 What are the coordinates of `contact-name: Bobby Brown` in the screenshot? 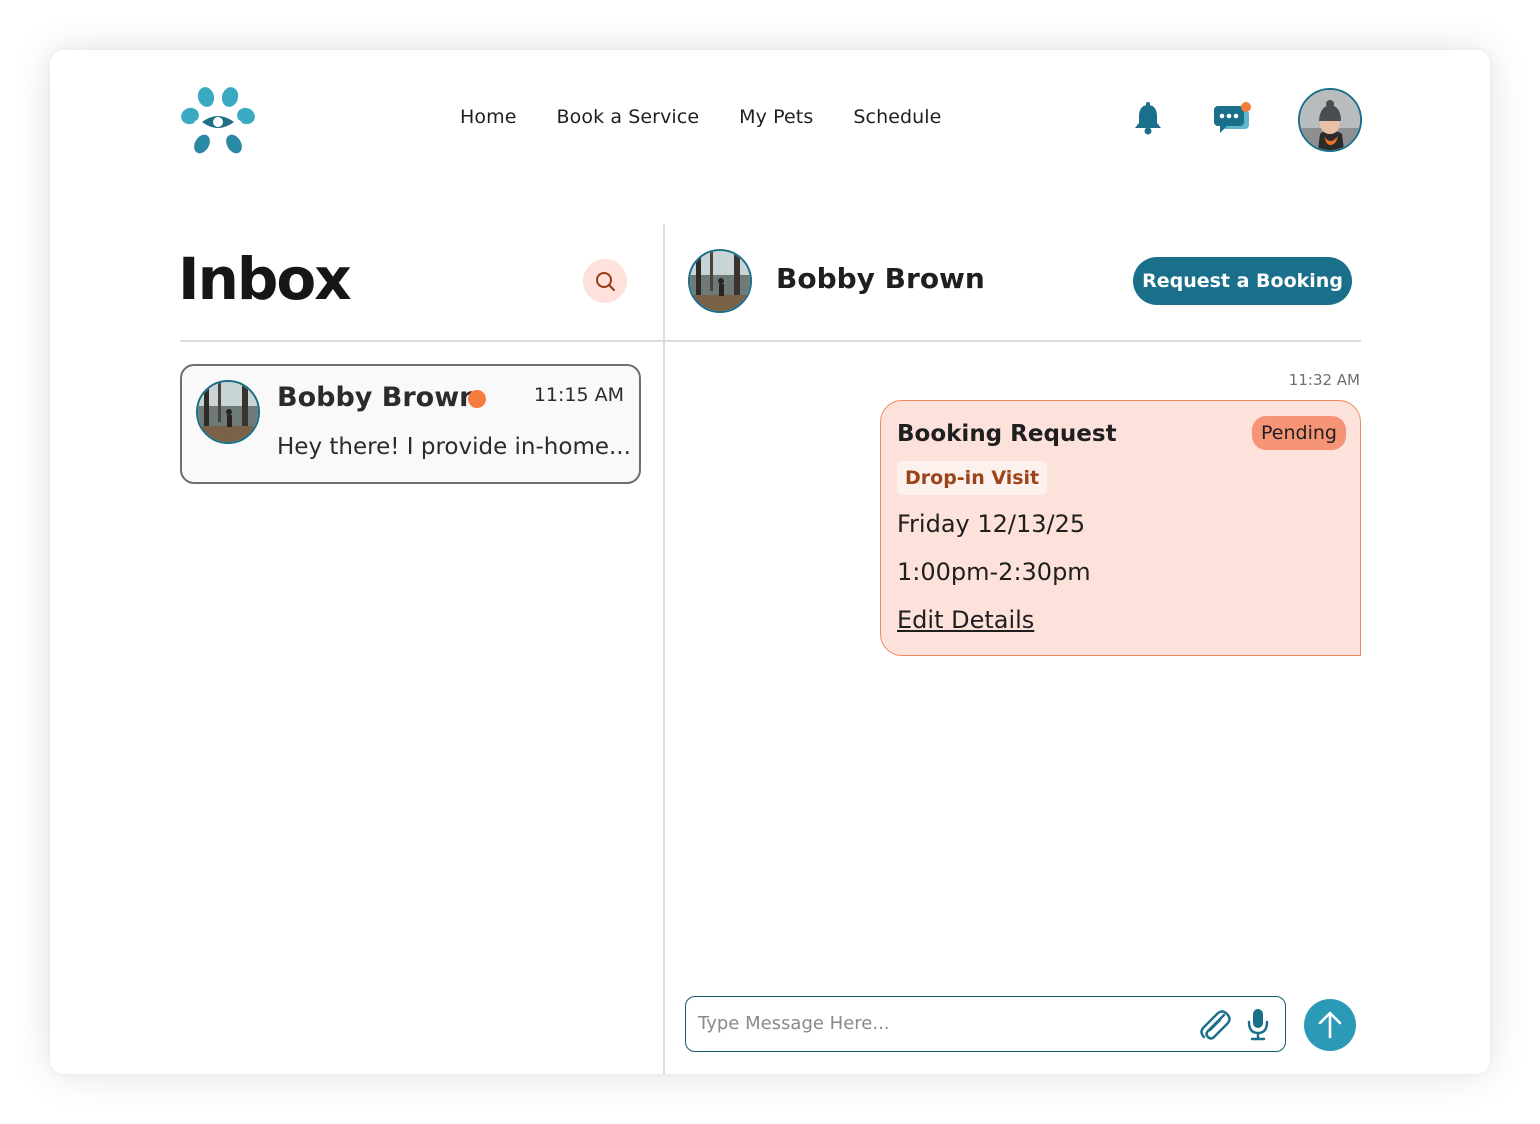 It's located at (880, 278).